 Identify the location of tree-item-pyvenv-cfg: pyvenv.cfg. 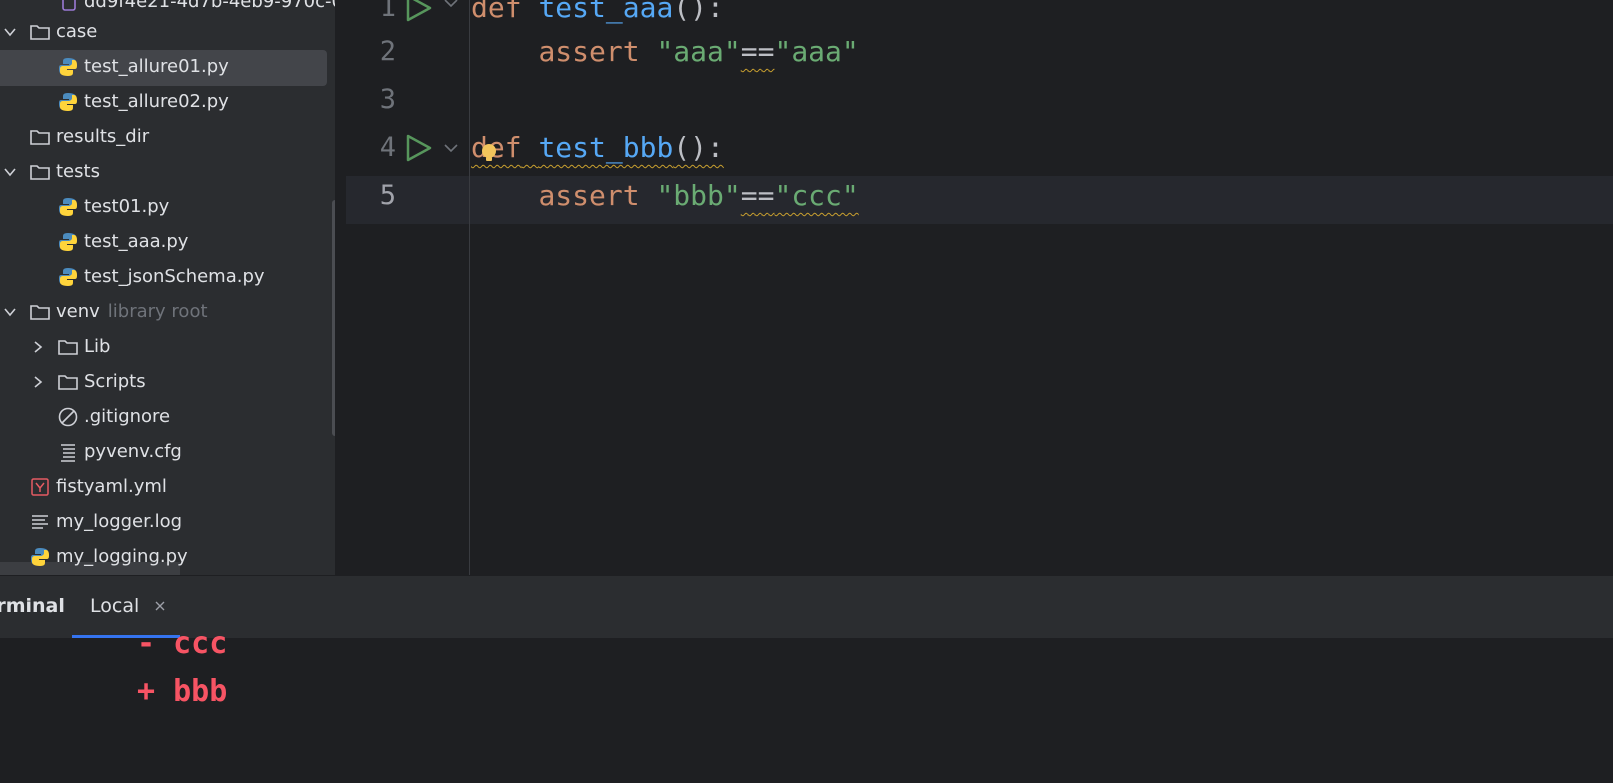
(167, 452).